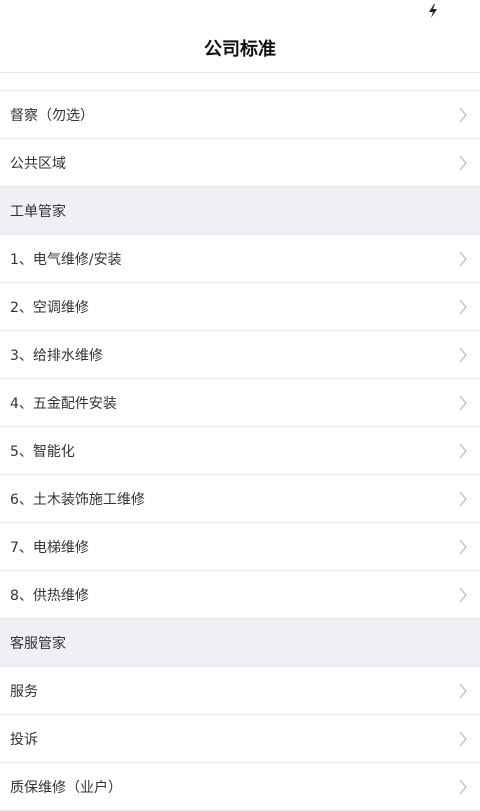 Image resolution: width=480 pixels, height=811 pixels. I want to click on list-item-heating: 8、供热维修, so click(240, 595).